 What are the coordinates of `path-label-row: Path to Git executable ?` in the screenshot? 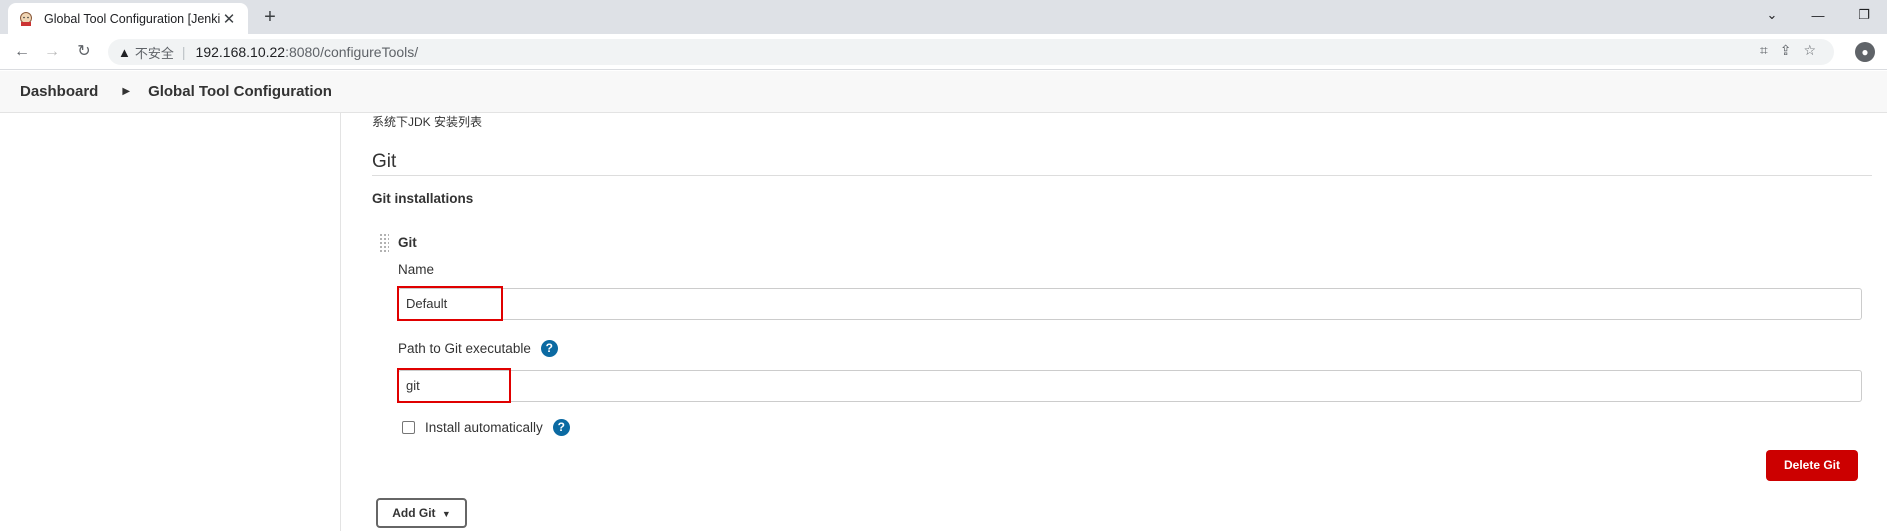 It's located at (478, 348).